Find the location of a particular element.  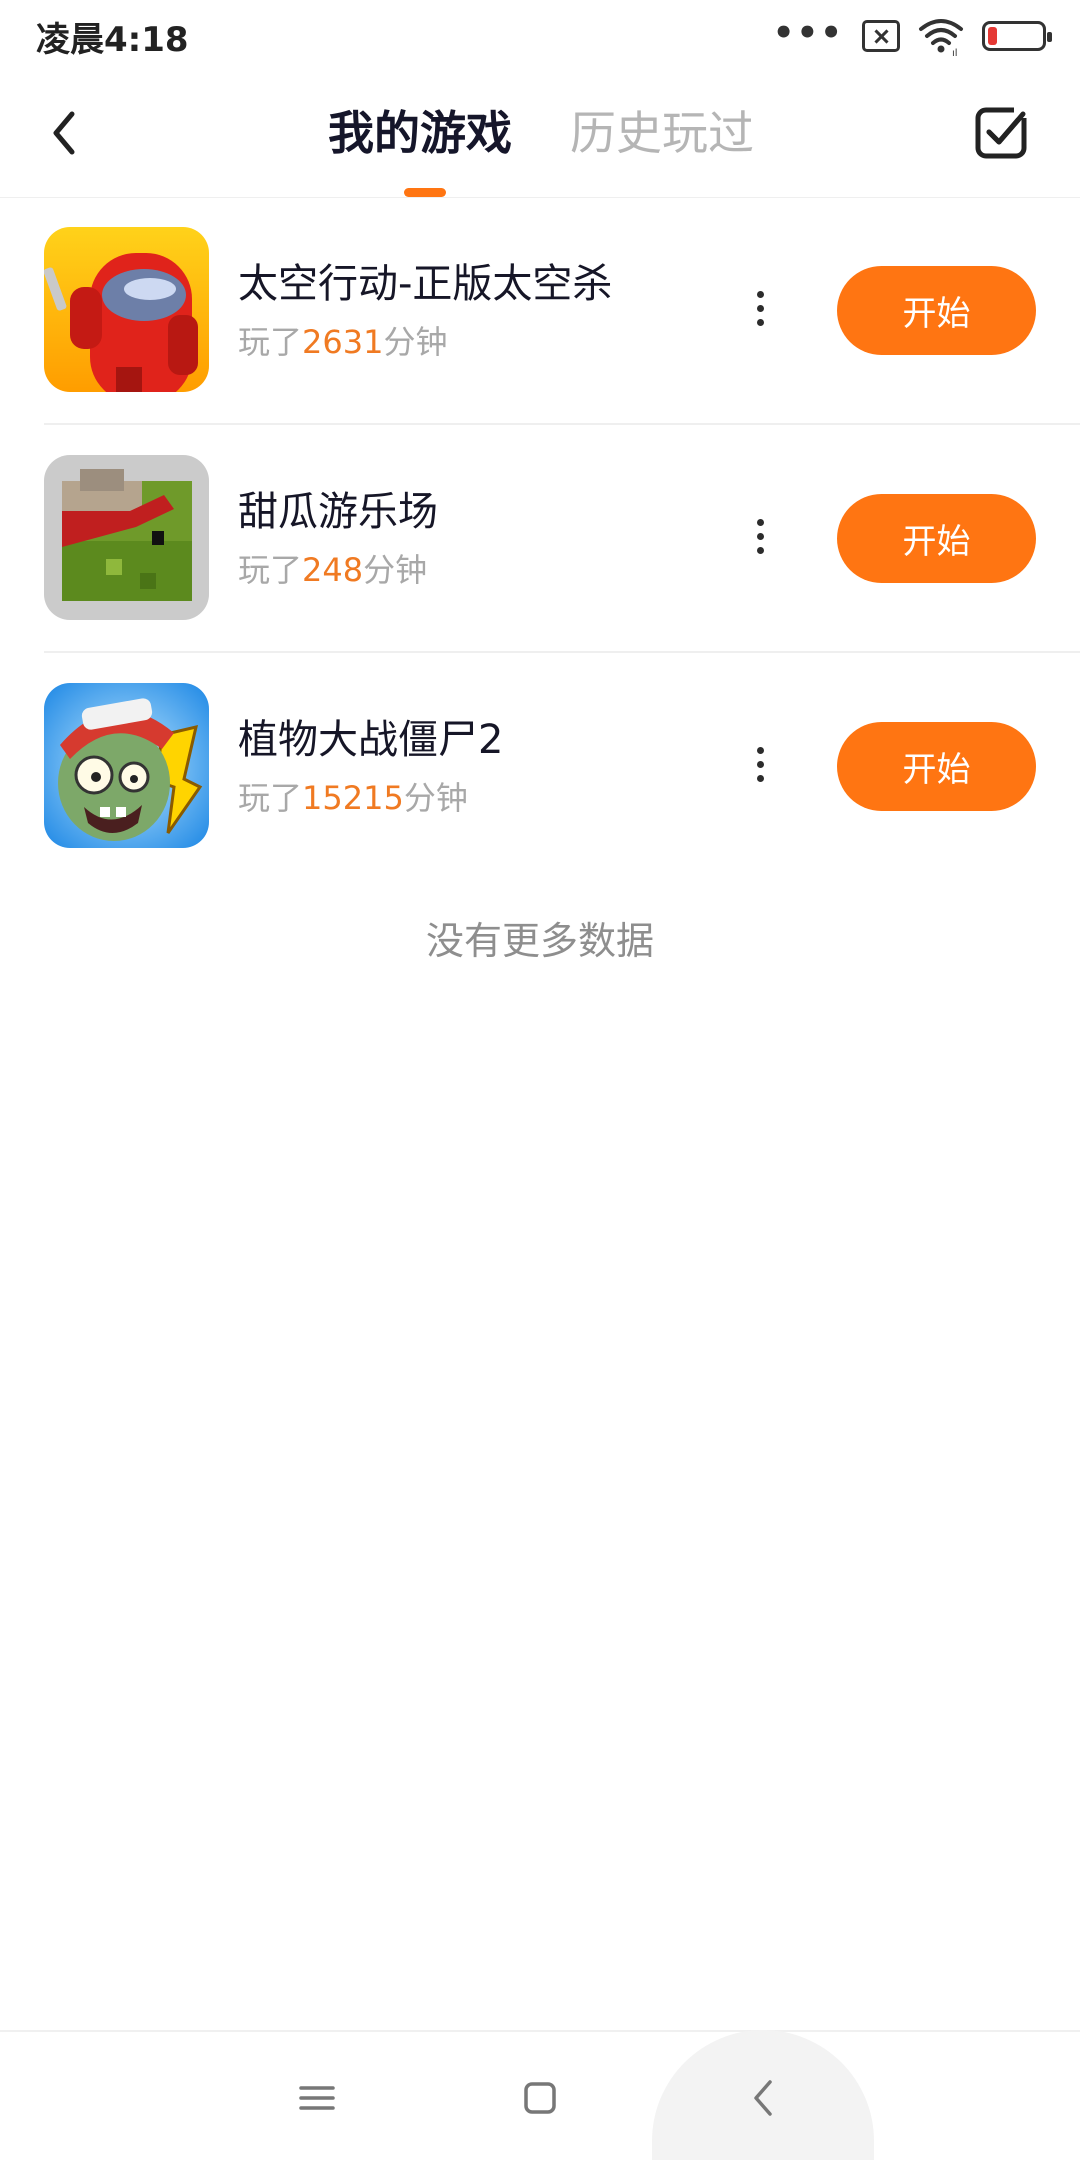

game-title: 植物大战僵尸2 is located at coordinates (371, 740).